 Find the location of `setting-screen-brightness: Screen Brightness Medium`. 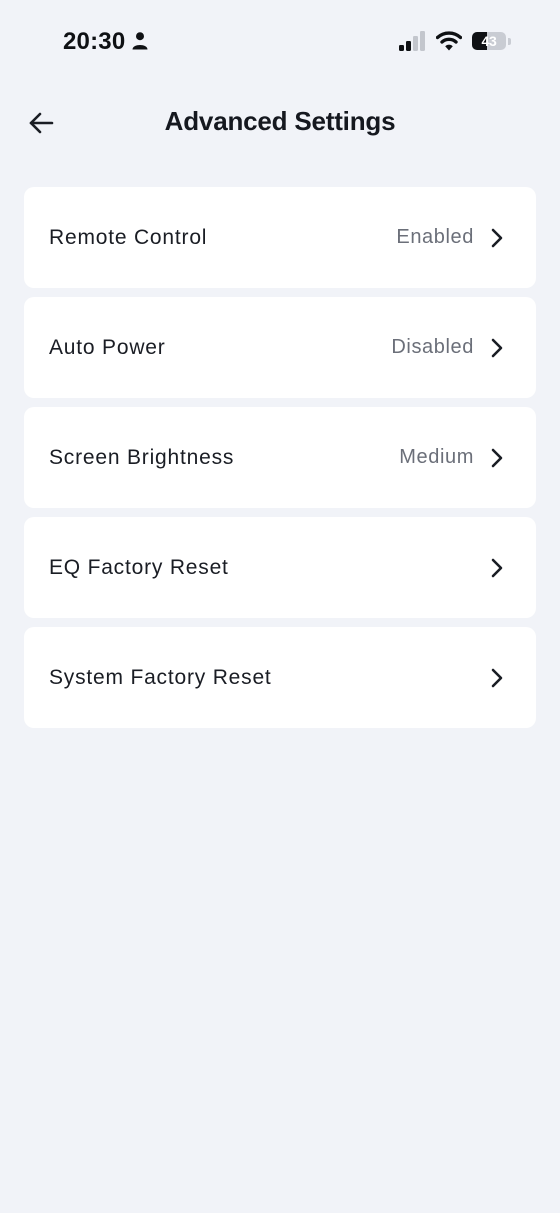

setting-screen-brightness: Screen Brightness Medium is located at coordinates (280, 457).